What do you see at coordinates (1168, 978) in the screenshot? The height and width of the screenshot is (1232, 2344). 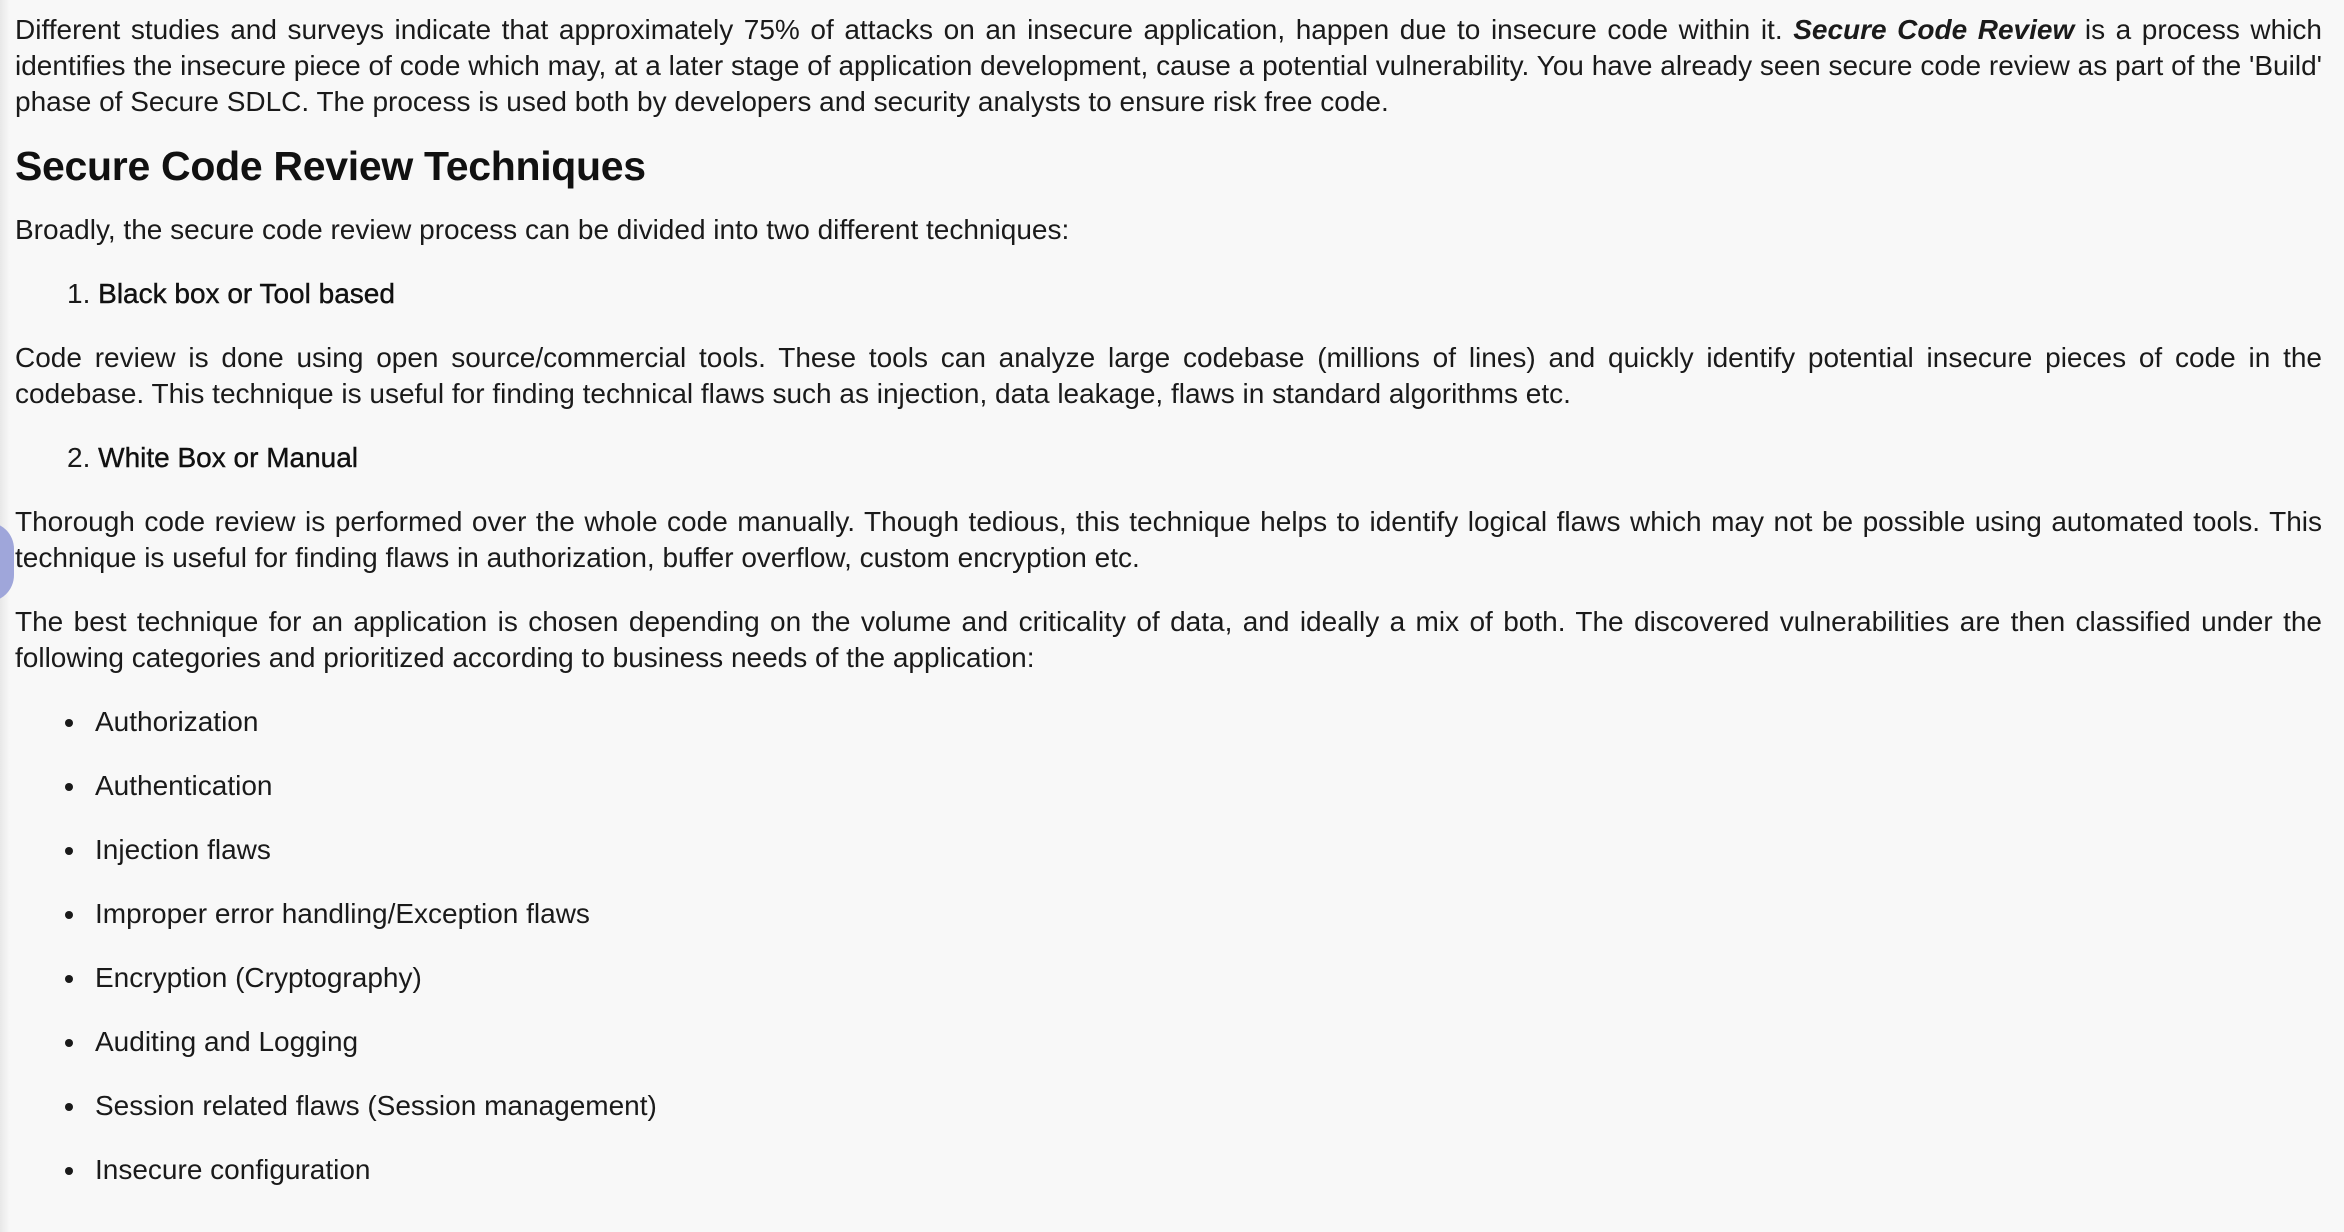 I see `list-item: Encryption (Cryptography)` at bounding box center [1168, 978].